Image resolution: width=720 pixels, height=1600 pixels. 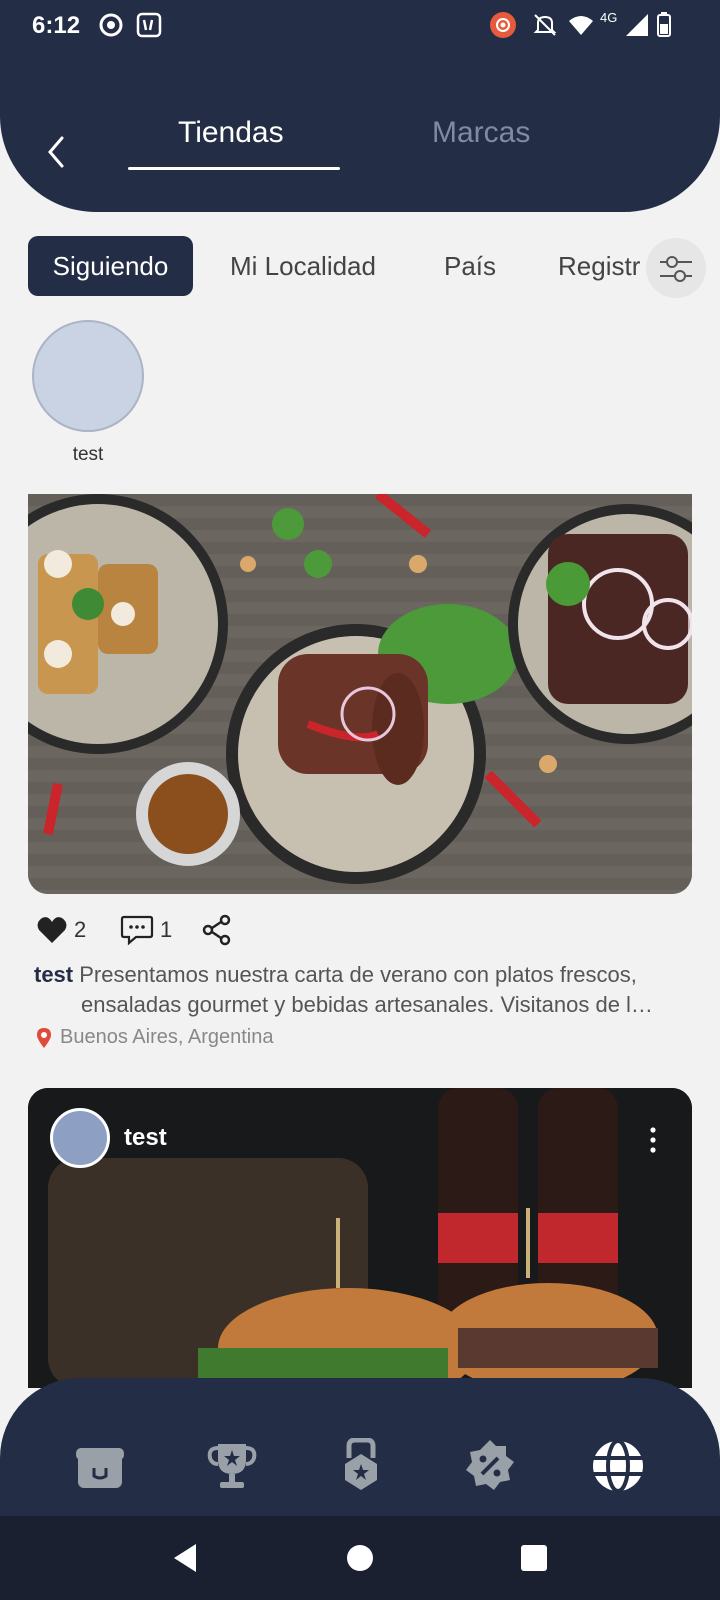 What do you see at coordinates (80, 929) in the screenshot?
I see `like-count: 2` at bounding box center [80, 929].